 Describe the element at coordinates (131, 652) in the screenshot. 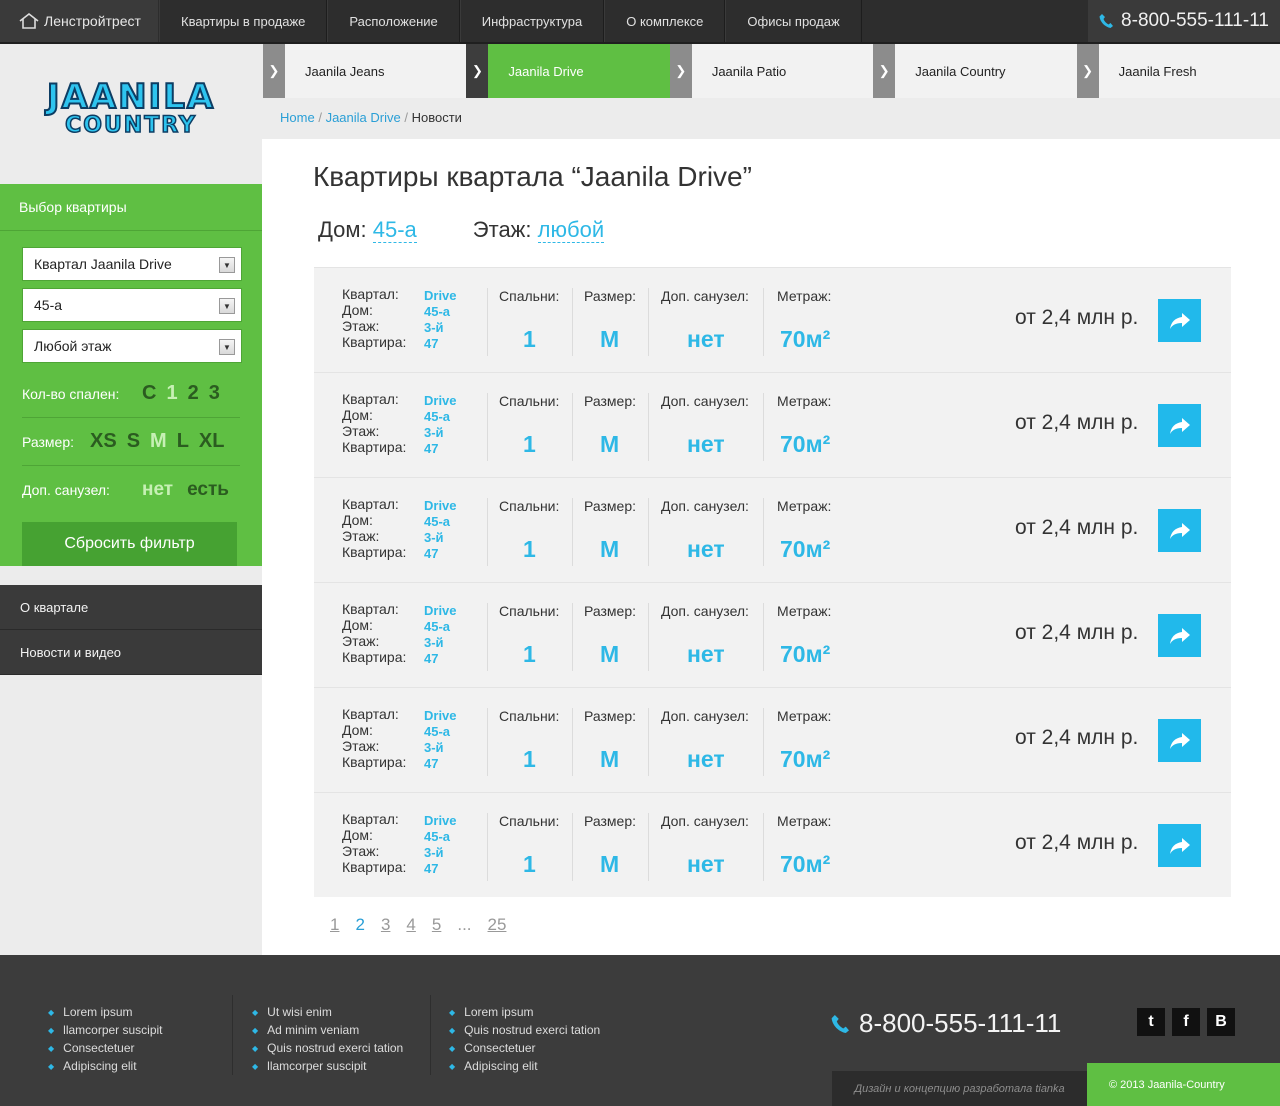

I see `sidenav-news: Новости и видео` at that location.